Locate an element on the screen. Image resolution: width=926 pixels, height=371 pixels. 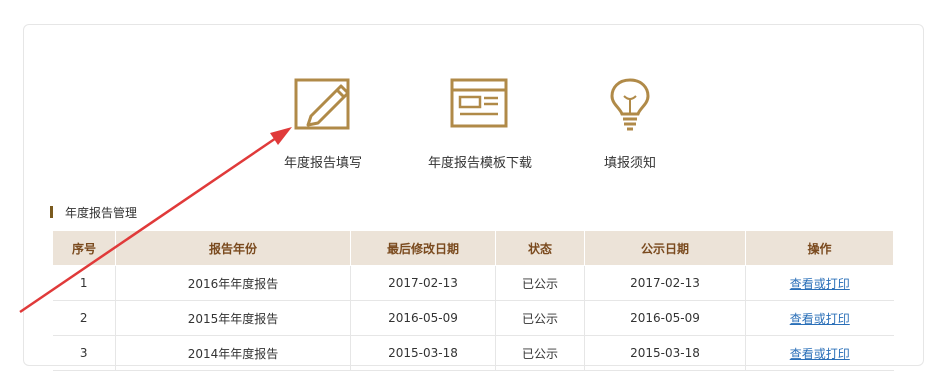
header-index: 序号 is located at coordinates (84, 248).